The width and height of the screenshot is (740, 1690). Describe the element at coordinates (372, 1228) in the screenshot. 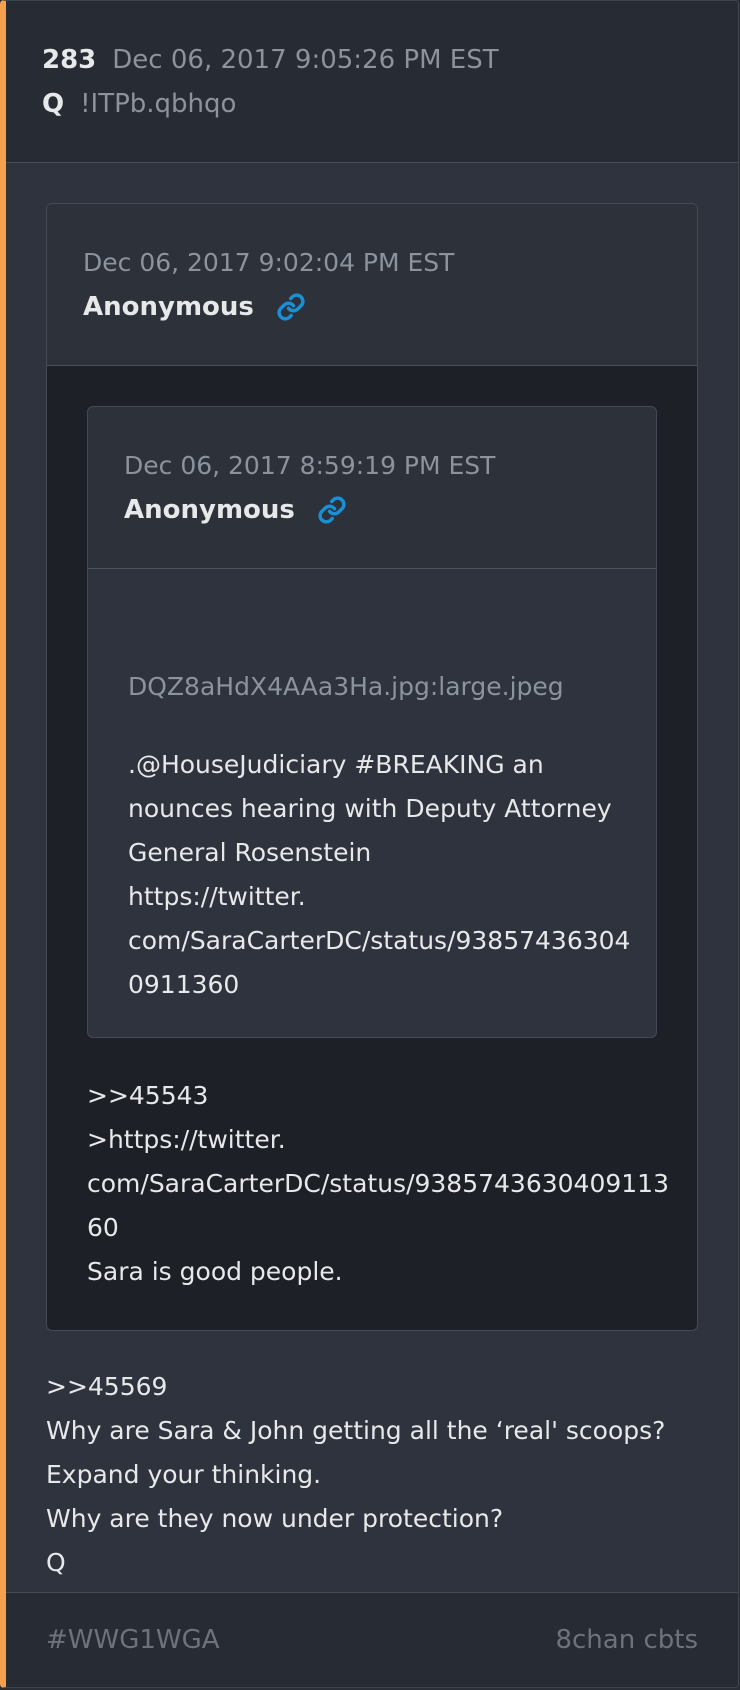

I see `text-line: 60` at that location.